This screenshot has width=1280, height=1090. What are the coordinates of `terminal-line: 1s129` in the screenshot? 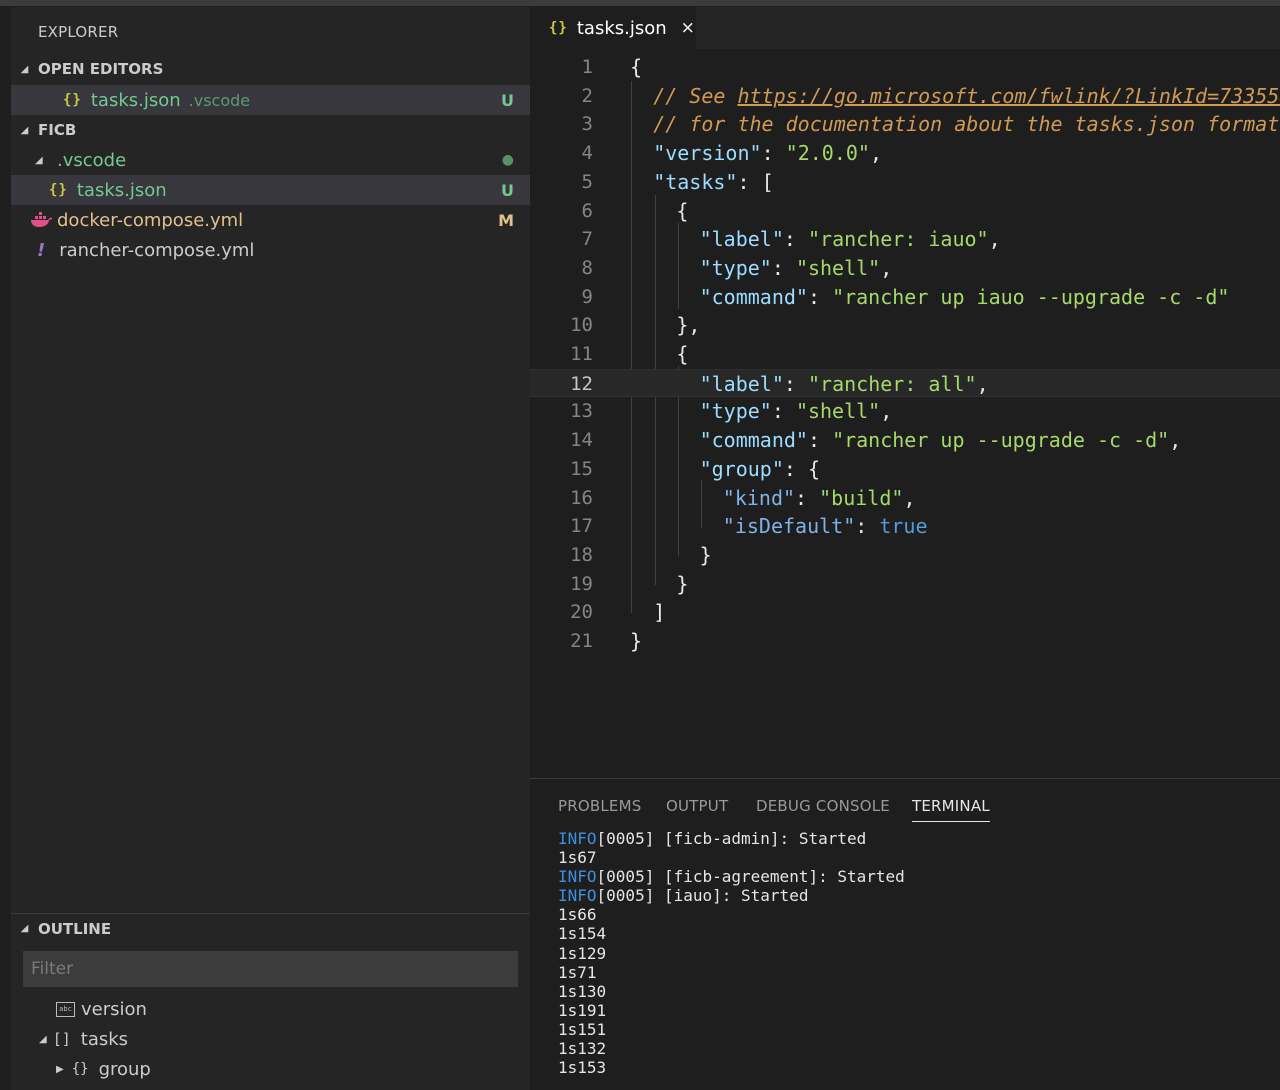 It's located at (731, 953).